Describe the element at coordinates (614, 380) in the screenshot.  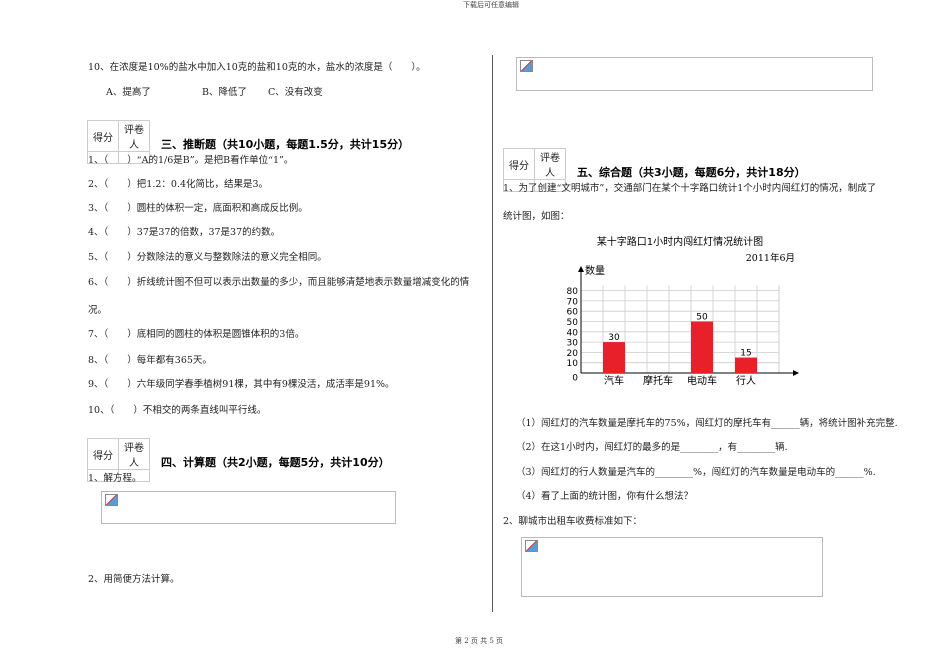
I see `x-tick-label: 汽车` at that location.